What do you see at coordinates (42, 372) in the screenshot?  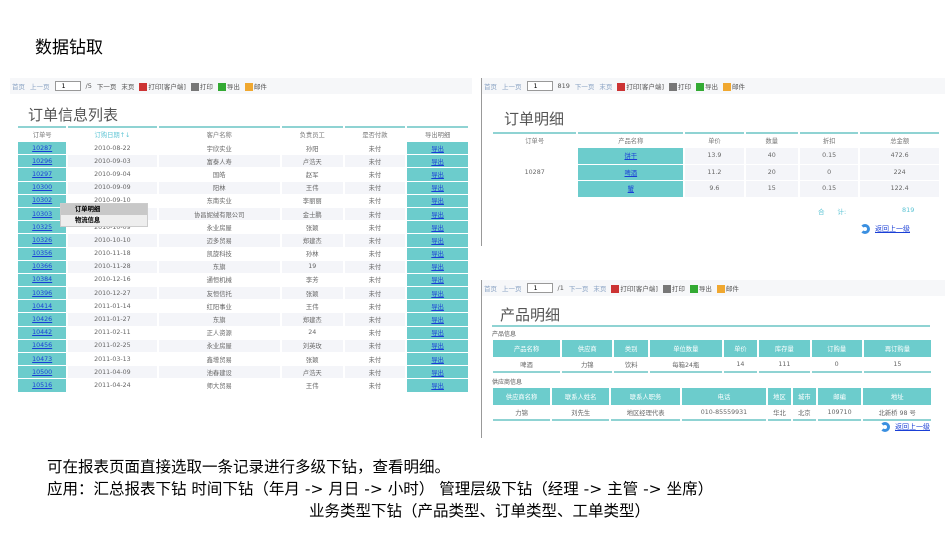 I see `order-link: 10500` at bounding box center [42, 372].